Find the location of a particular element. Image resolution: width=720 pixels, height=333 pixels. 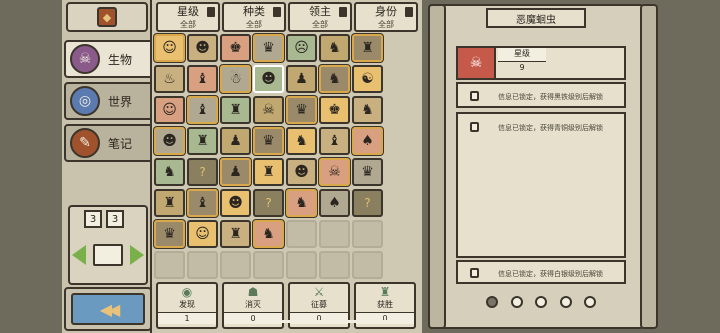

level-value: 9 is located at coordinates (522, 67).